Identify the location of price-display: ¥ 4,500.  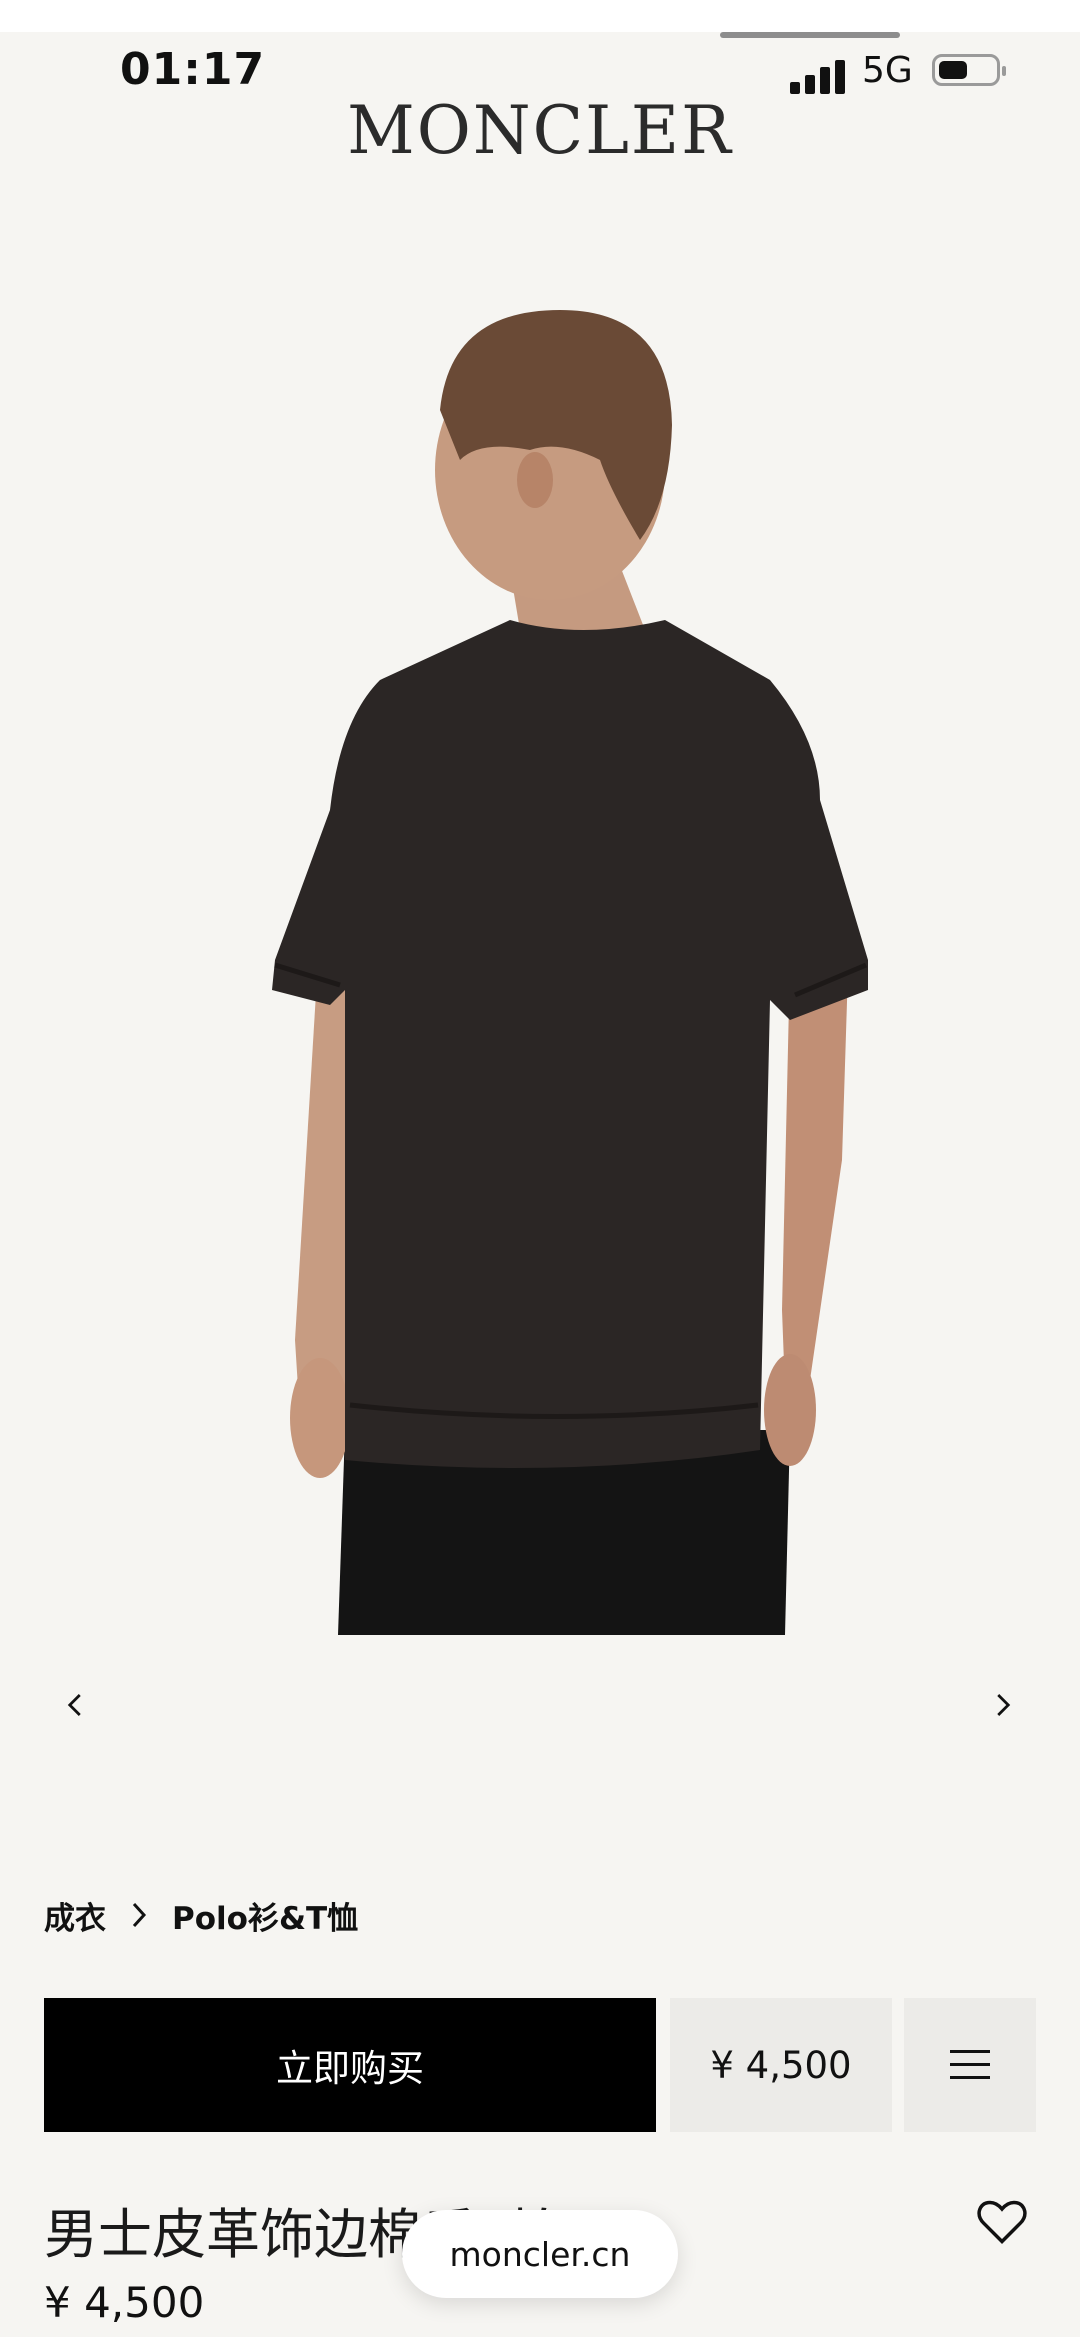
(781, 2065).